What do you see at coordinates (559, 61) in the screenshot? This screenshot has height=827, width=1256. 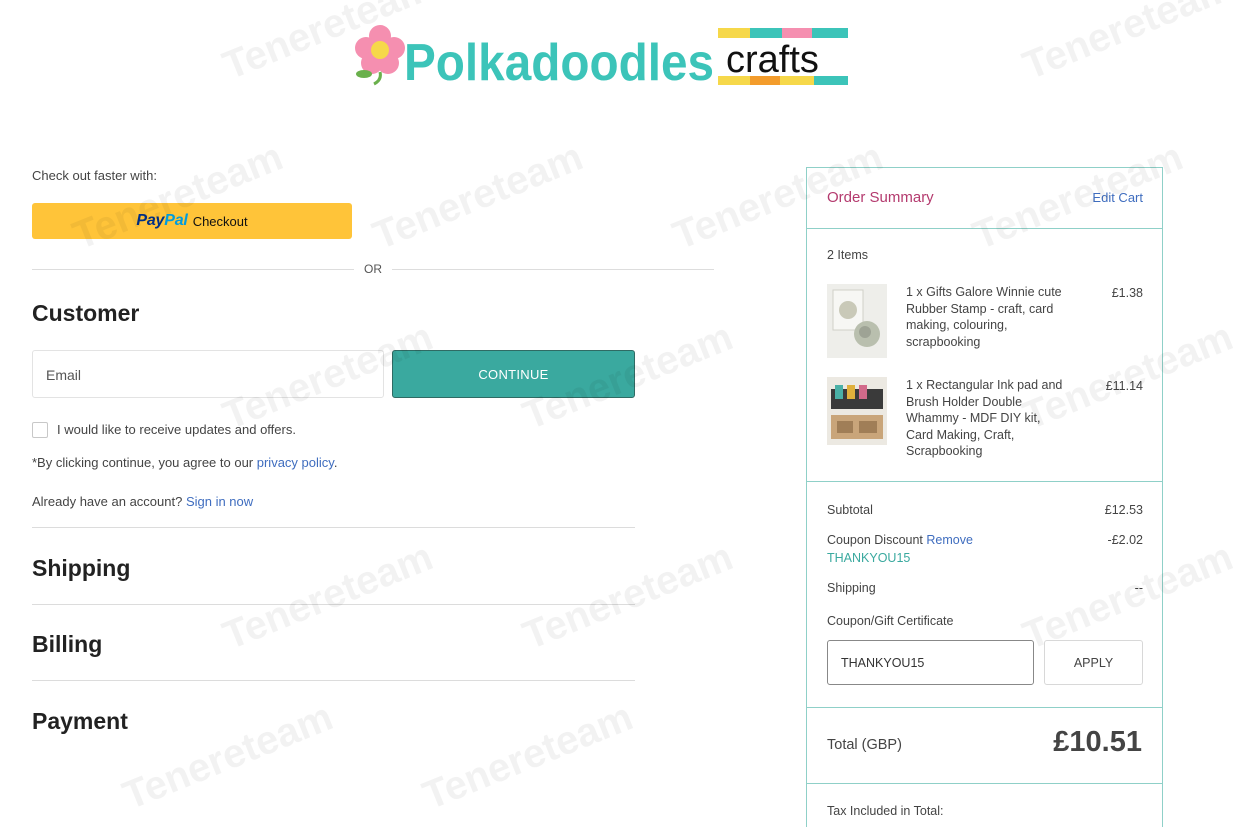 I see `logo-word: Polkadoodles` at bounding box center [559, 61].